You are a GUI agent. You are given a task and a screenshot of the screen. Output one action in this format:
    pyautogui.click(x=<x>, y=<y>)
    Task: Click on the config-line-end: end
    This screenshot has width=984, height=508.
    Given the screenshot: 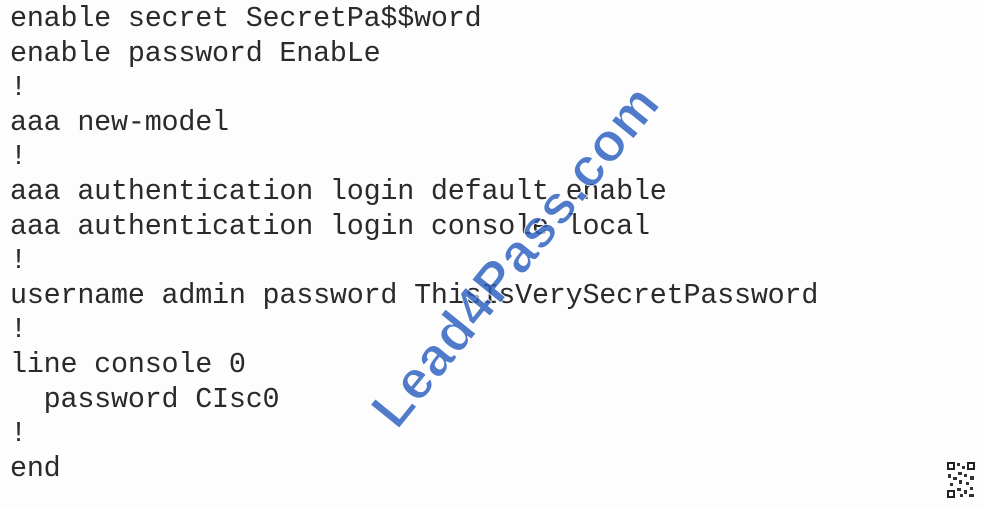 What is the action you would take?
    pyautogui.click(x=35, y=468)
    